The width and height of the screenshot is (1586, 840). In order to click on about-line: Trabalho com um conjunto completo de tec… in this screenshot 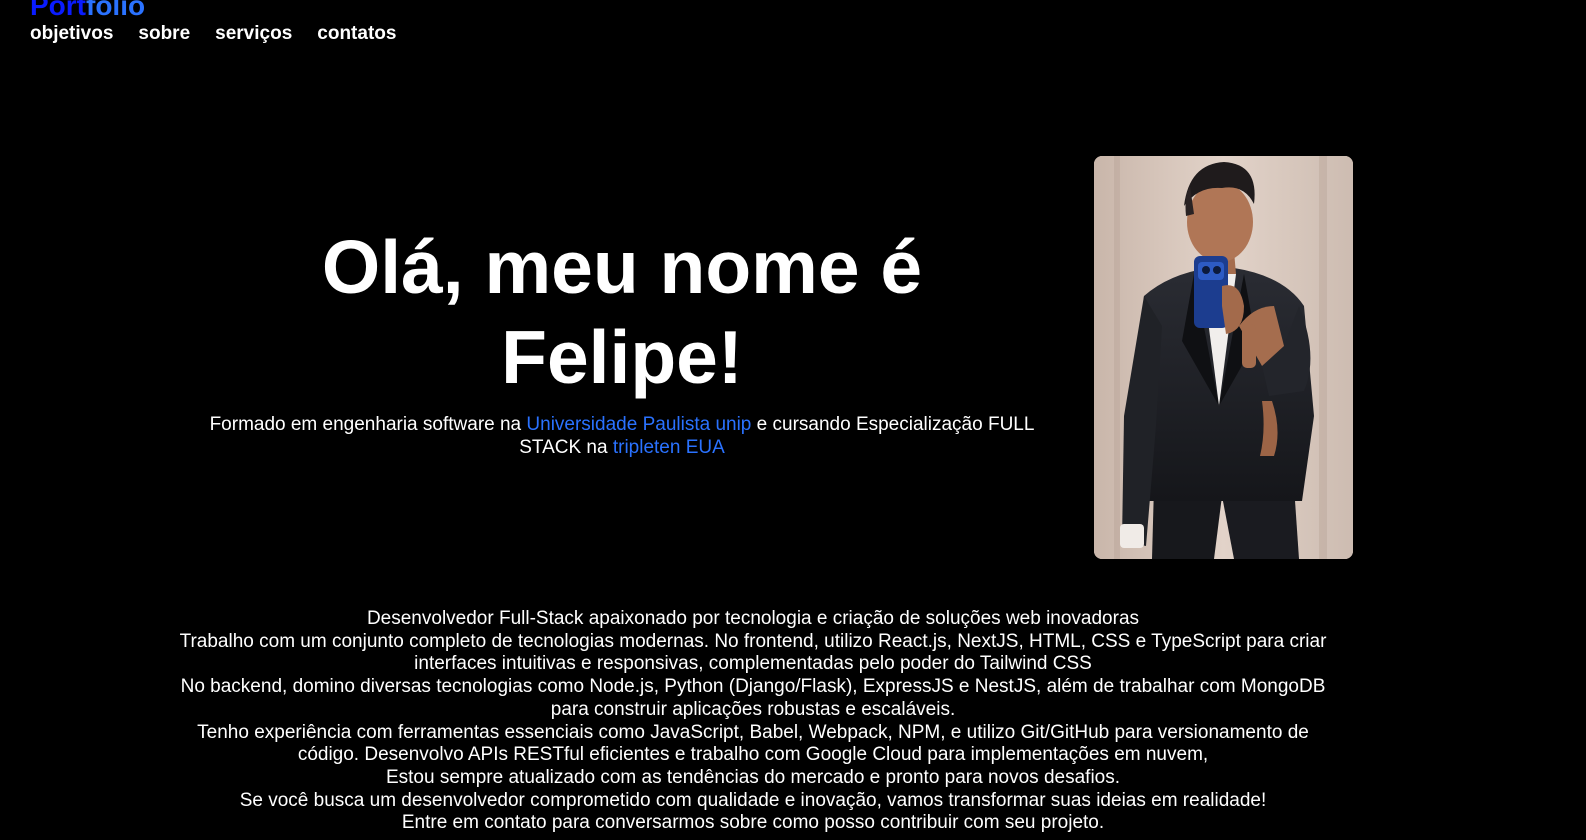, I will do `click(753, 652)`.